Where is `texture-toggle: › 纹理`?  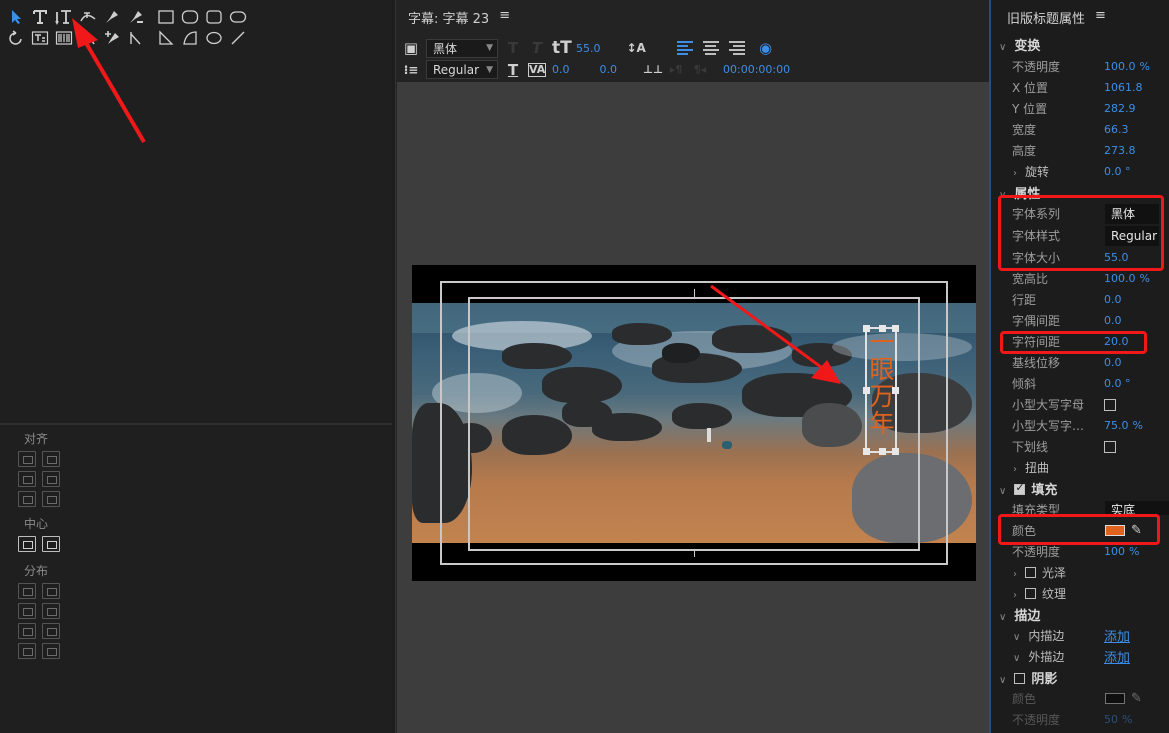 texture-toggle: › 纹理 is located at coordinates (1039, 593).